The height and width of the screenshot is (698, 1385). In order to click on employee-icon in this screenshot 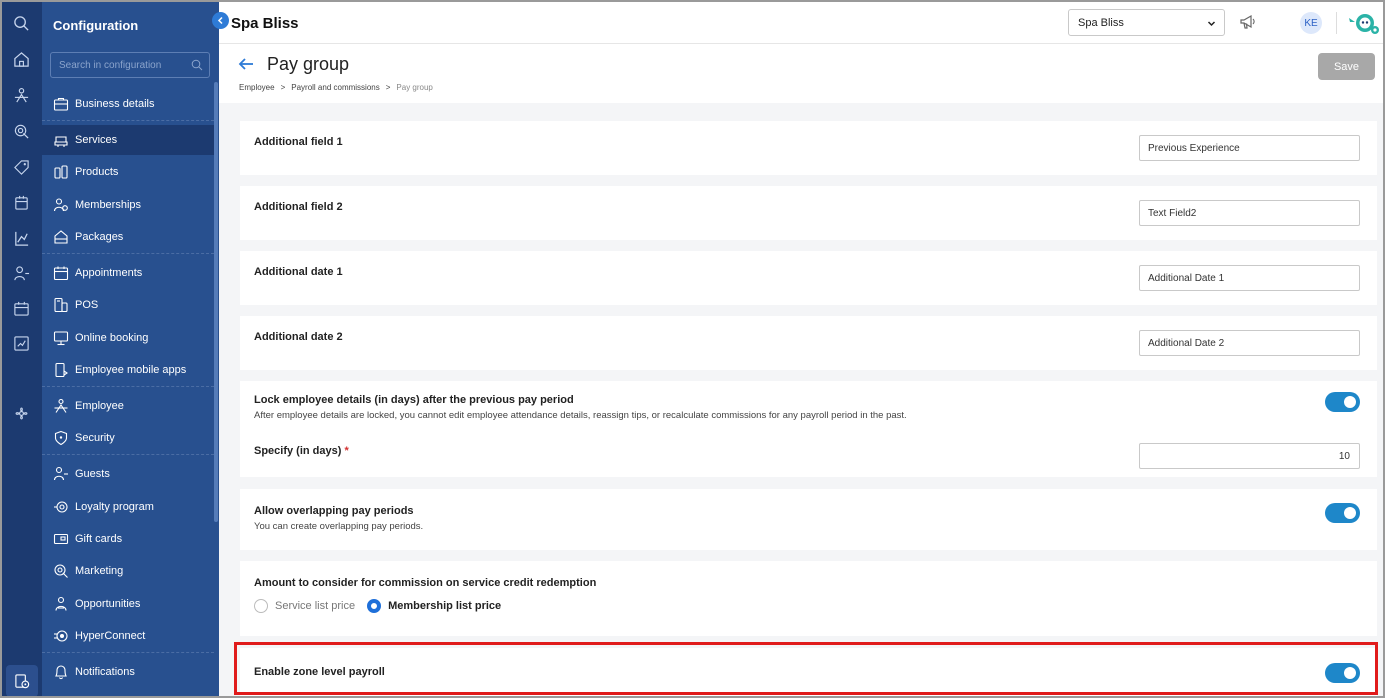, I will do `click(61, 406)`.